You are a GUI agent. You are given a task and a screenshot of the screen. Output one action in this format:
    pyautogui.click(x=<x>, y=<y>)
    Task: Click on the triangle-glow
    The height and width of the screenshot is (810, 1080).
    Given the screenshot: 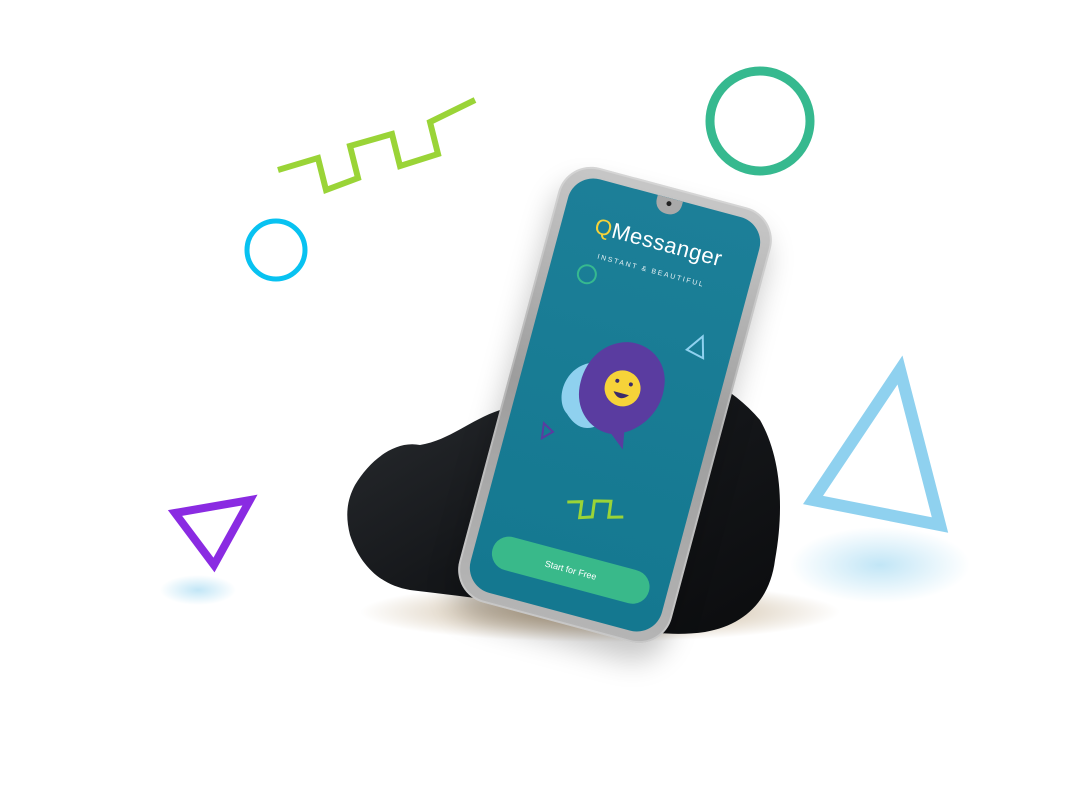 What is the action you would take?
    pyautogui.click(x=880, y=565)
    